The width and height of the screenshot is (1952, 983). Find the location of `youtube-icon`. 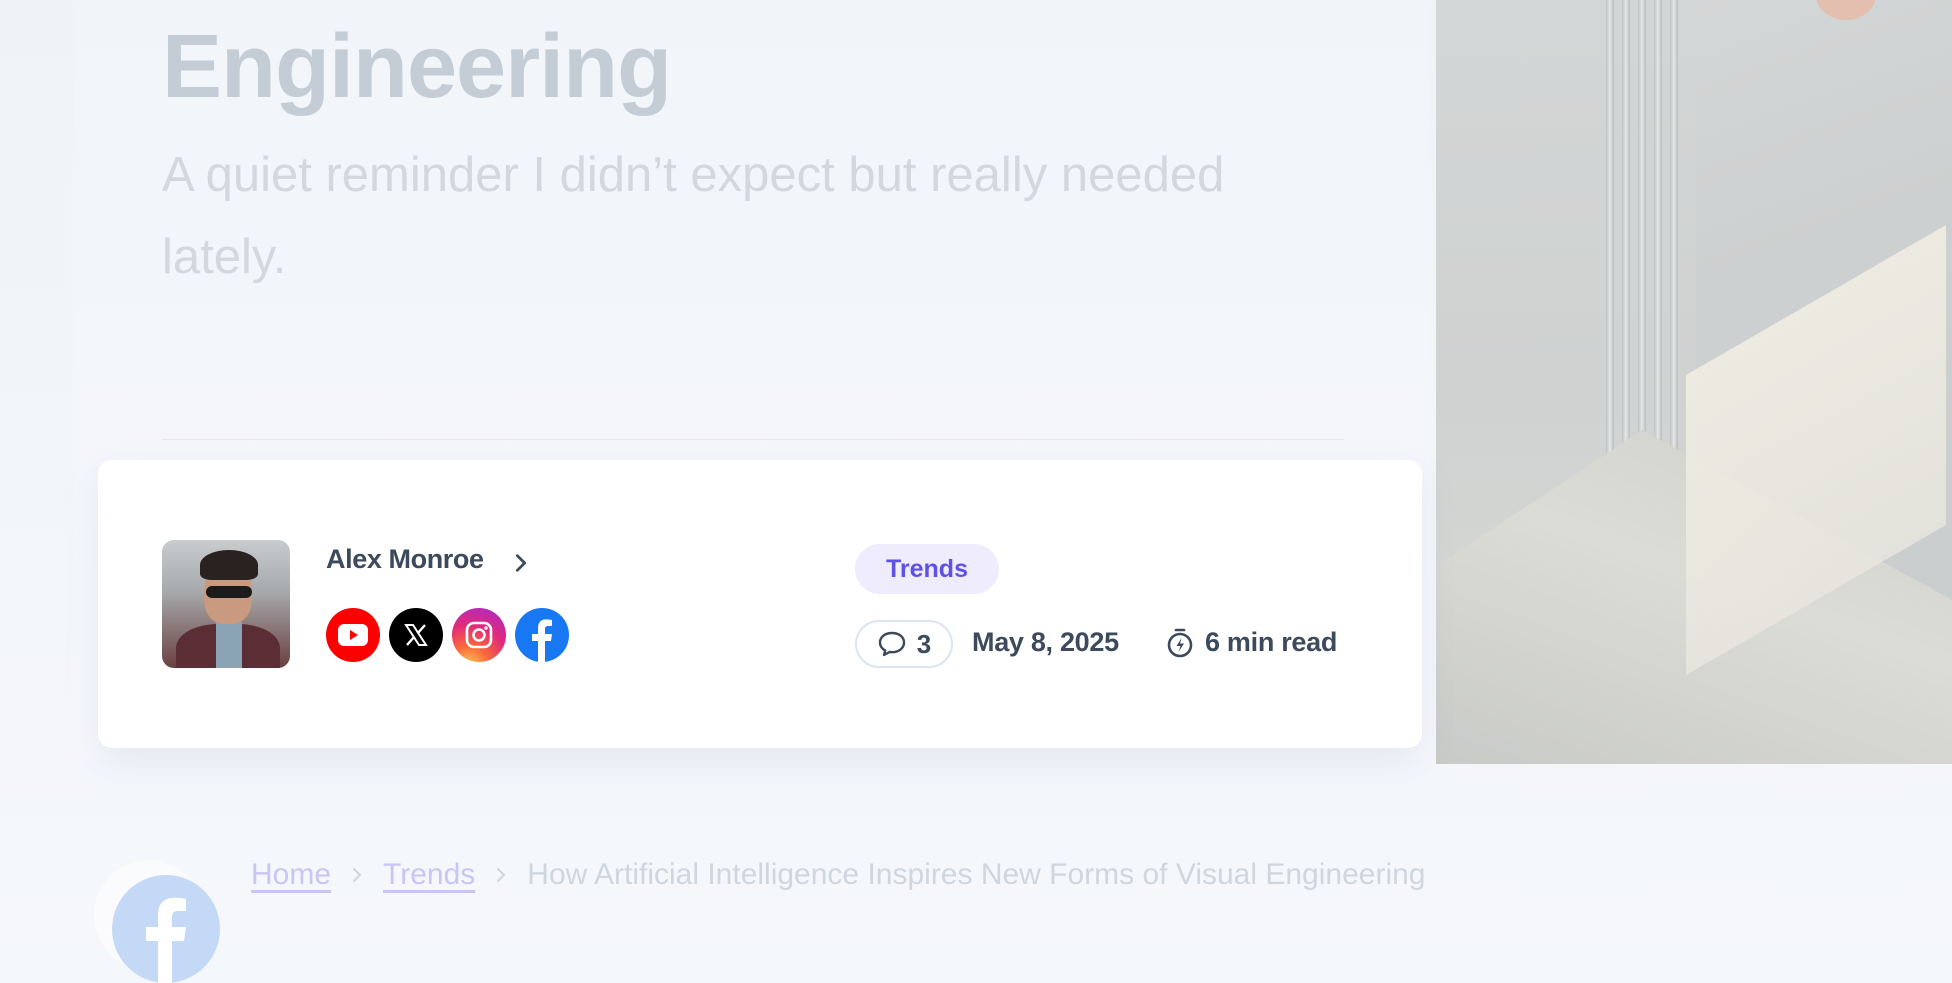

youtube-icon is located at coordinates (353, 635).